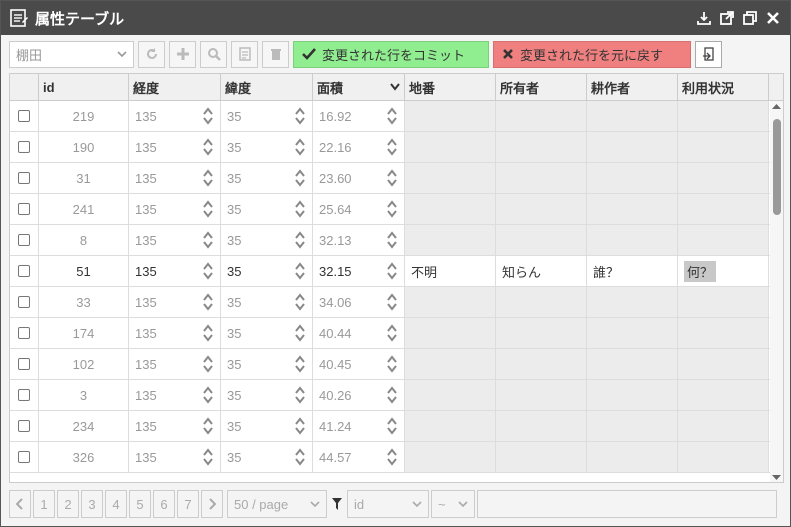 This screenshot has width=791, height=527. Describe the element at coordinates (541, 87) in the screenshot. I see `header-owner: 所有者` at that location.